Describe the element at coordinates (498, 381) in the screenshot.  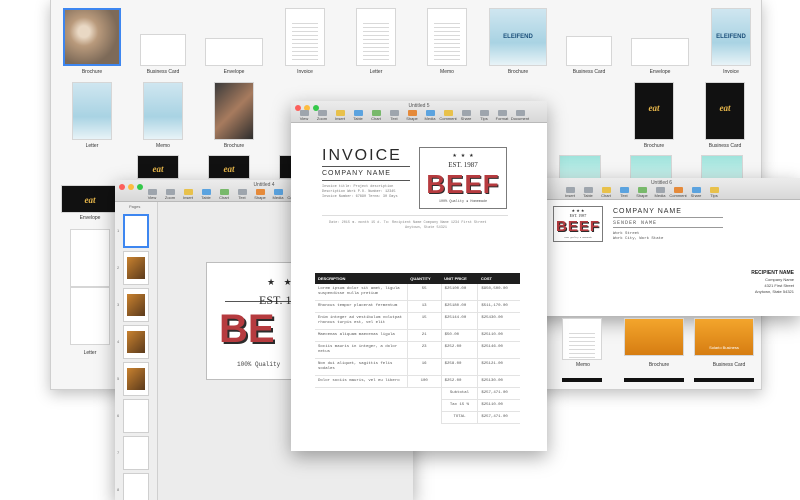
I see `table-cell: $25130.00` at that location.